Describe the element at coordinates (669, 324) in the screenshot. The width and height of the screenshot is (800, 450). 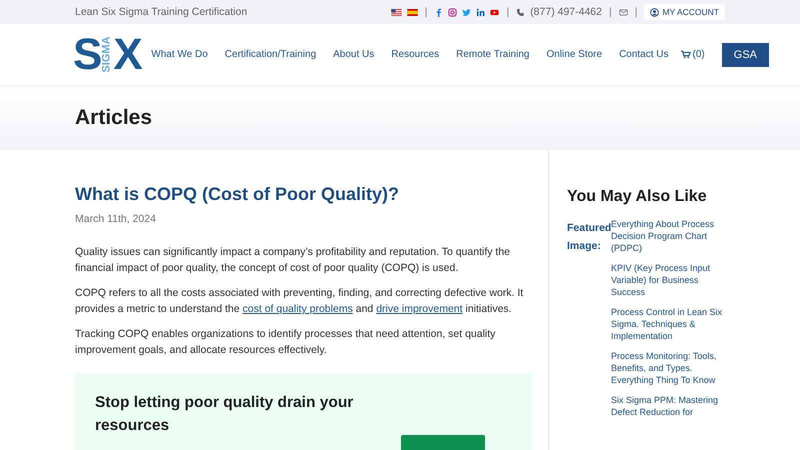
I see `related-article-link: Process Control in Lean Six Sigma. Techniques & Implementation` at that location.